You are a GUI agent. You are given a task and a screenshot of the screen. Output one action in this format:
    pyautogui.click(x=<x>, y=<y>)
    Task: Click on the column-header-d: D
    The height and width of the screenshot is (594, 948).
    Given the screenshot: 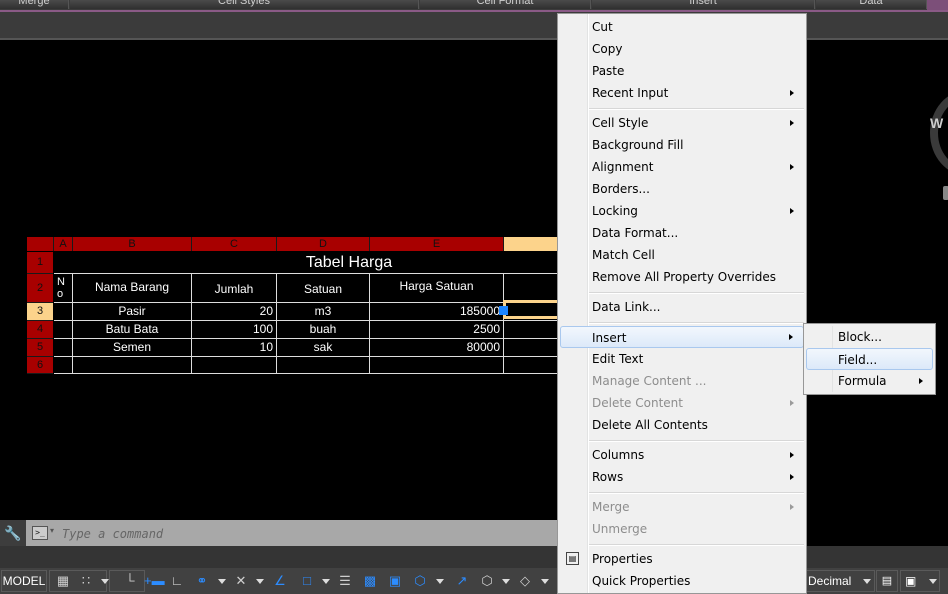 What is the action you would take?
    pyautogui.click(x=323, y=244)
    